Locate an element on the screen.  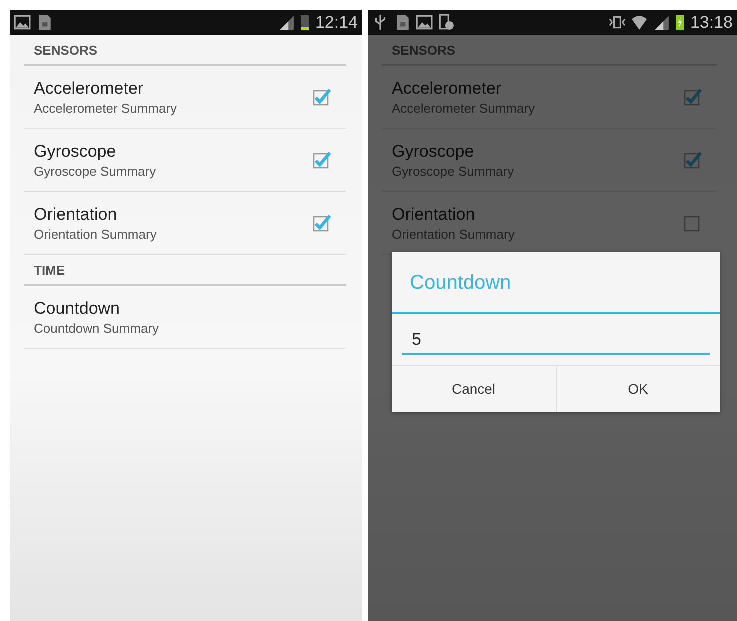
input-field: 5 is located at coordinates (556, 341).